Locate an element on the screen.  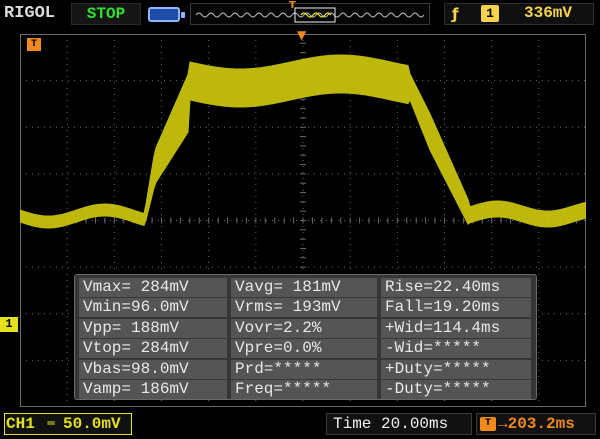
trigger-level: 336mV is located at coordinates (548, 13).